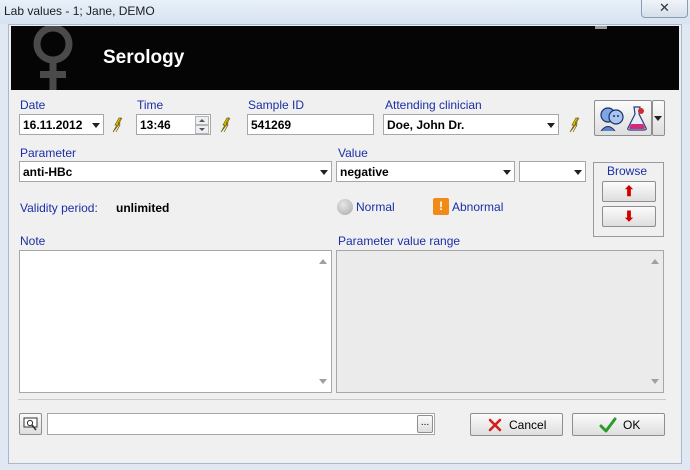  What do you see at coordinates (323, 321) in the screenshot?
I see `note-scrollbar` at bounding box center [323, 321].